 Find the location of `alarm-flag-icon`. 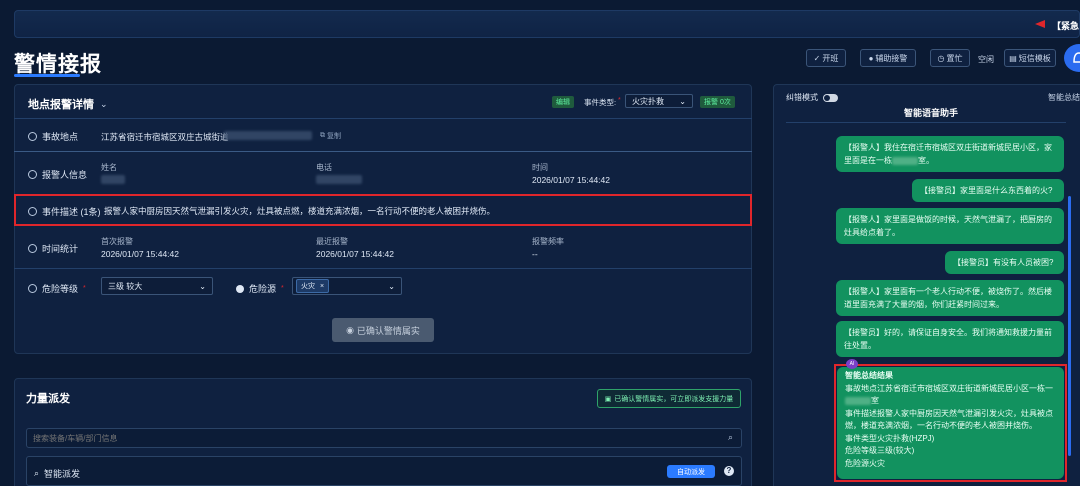

alarm-flag-icon is located at coordinates (1040, 24).